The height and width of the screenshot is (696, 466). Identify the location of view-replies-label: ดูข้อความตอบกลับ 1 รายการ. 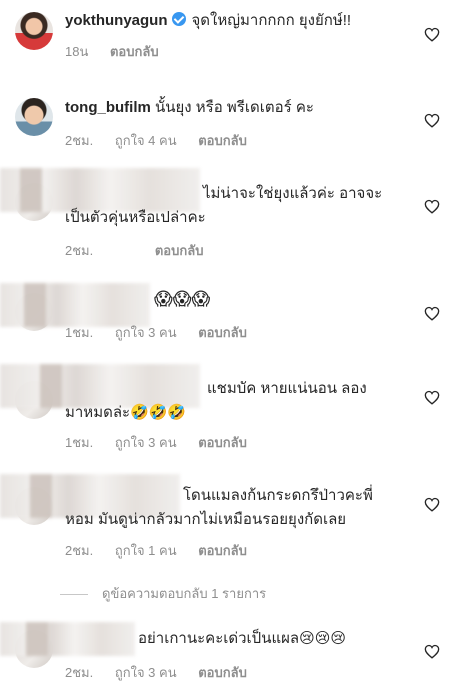
(184, 593).